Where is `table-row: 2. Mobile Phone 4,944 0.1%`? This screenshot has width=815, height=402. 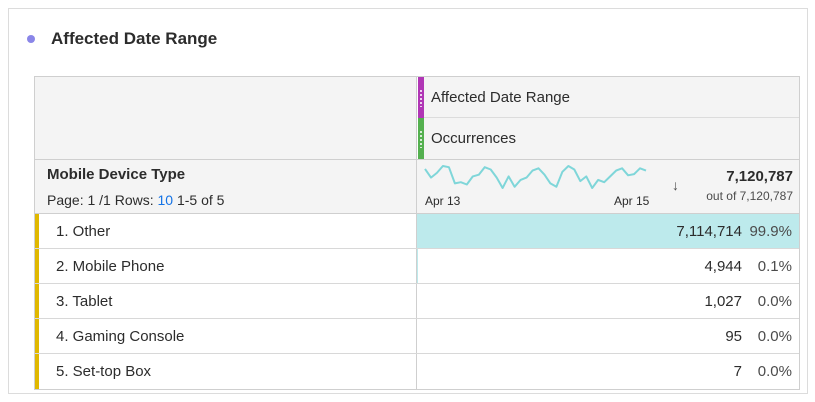
table-row: 2. Mobile Phone 4,944 0.1% is located at coordinates (417, 266).